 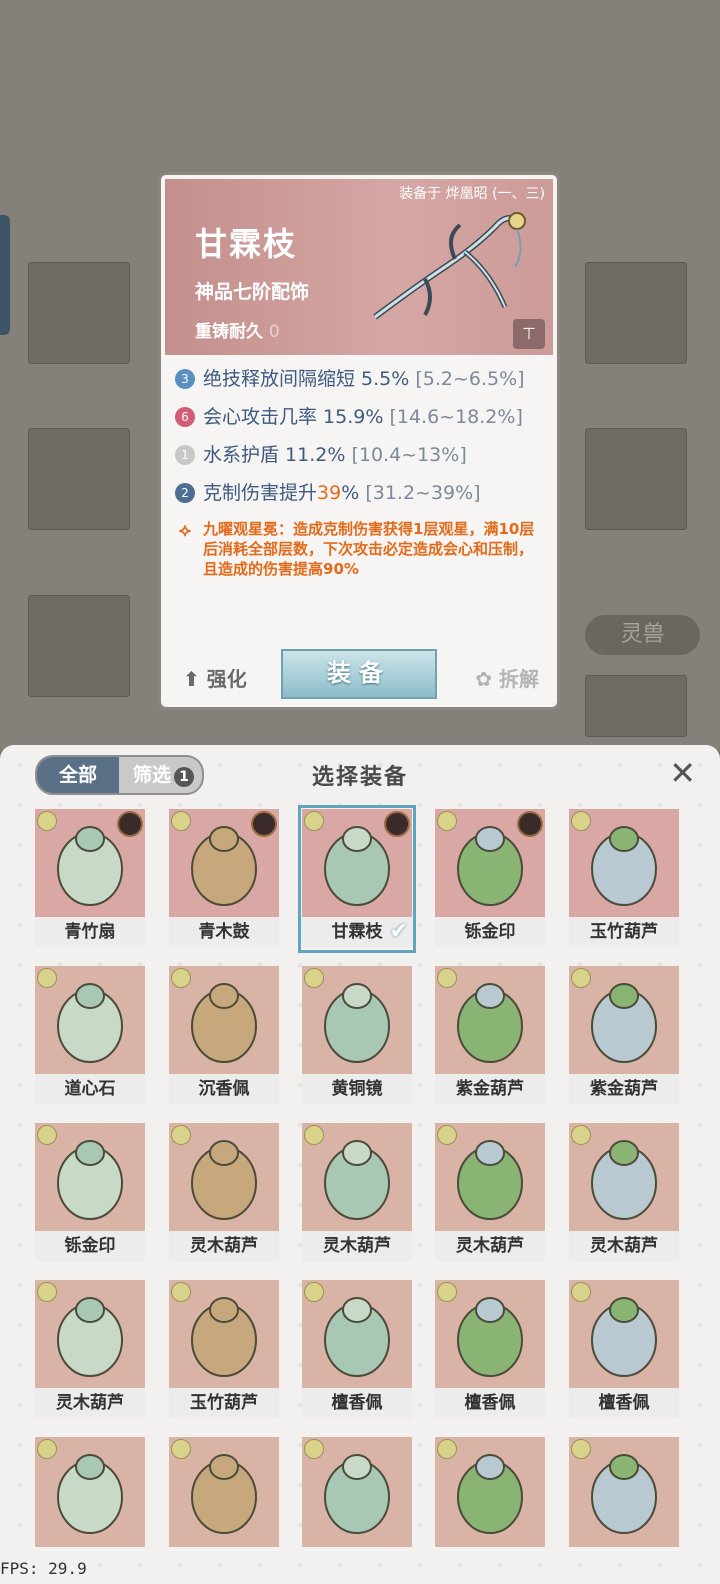 What do you see at coordinates (226, 679) in the screenshot?
I see `upgrade-label: 强化` at bounding box center [226, 679].